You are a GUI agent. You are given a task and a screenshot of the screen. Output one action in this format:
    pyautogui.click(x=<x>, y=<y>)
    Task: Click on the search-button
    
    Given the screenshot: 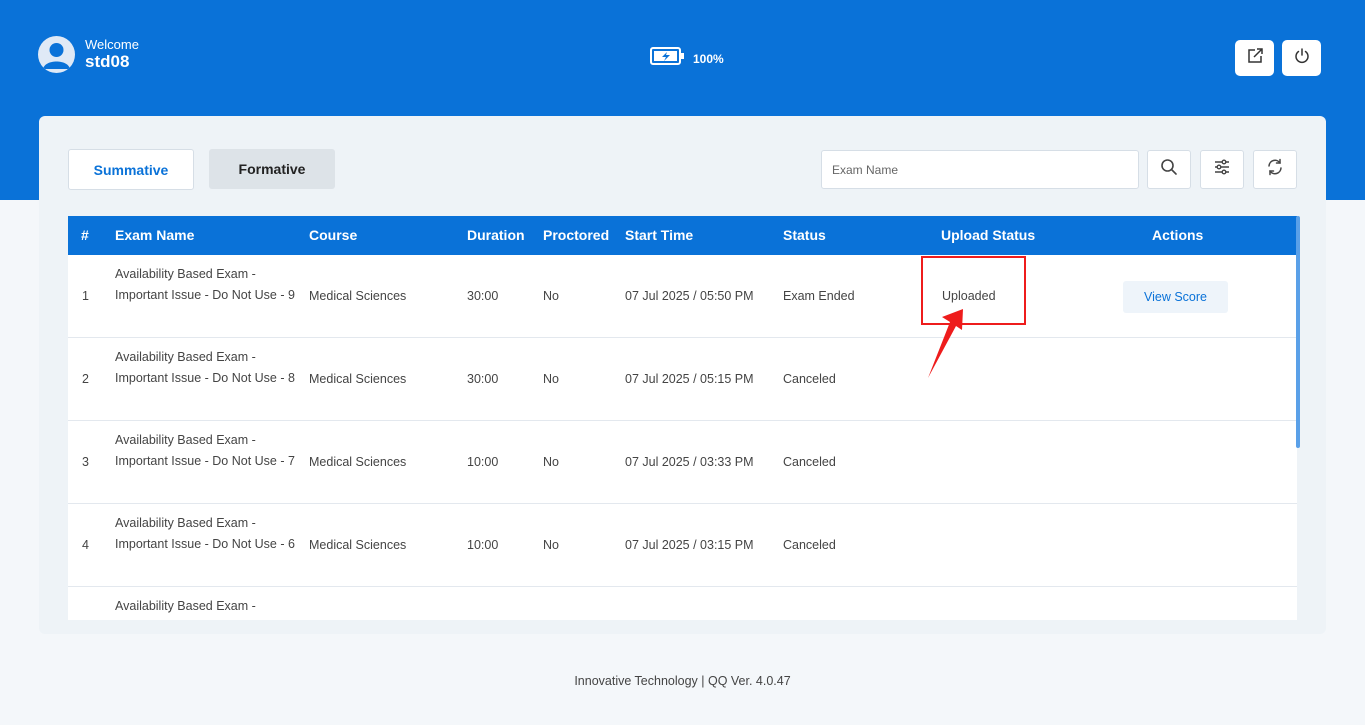 What is the action you would take?
    pyautogui.click(x=1169, y=169)
    